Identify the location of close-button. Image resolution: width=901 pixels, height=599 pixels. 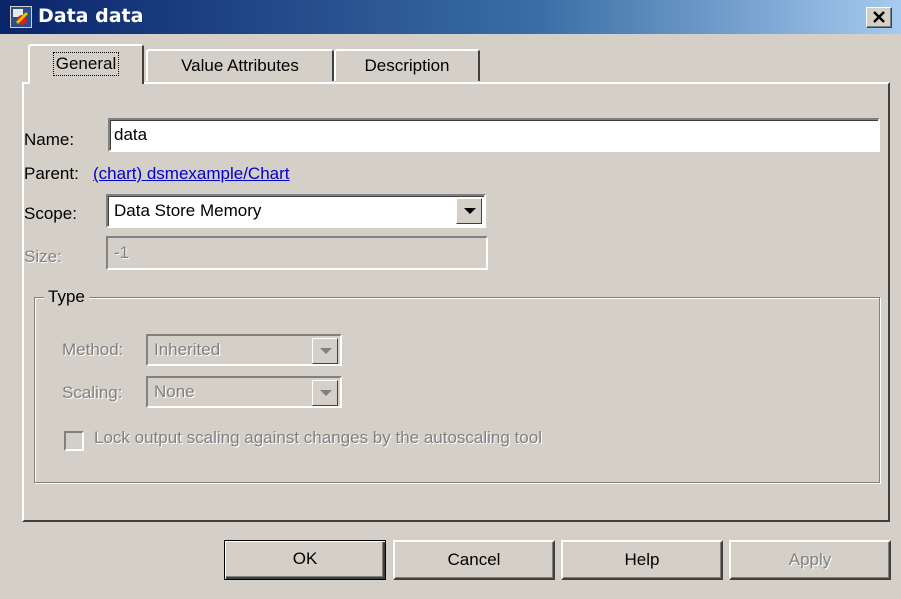
(879, 17).